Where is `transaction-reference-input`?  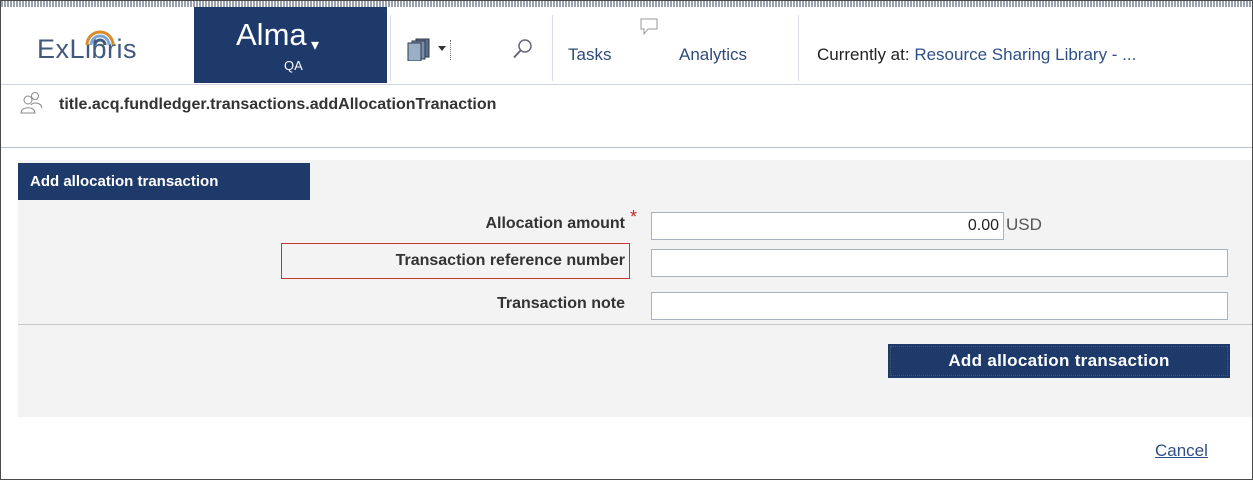
transaction-reference-input is located at coordinates (939, 263).